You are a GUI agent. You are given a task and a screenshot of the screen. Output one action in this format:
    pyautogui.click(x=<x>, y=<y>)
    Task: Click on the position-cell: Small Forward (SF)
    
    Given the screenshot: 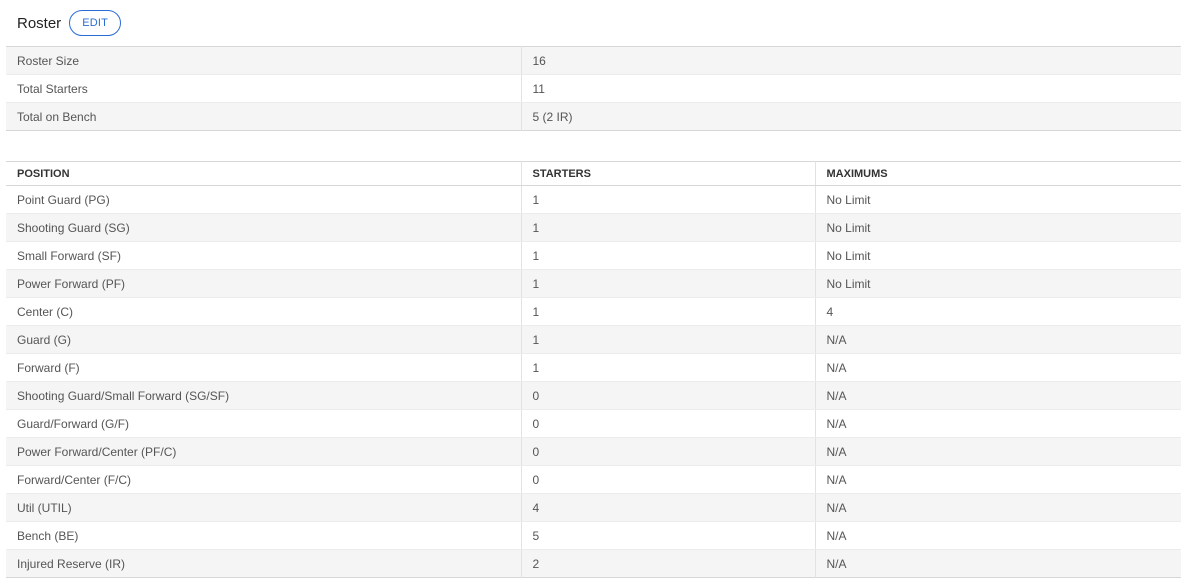 What is the action you would take?
    pyautogui.click(x=264, y=255)
    